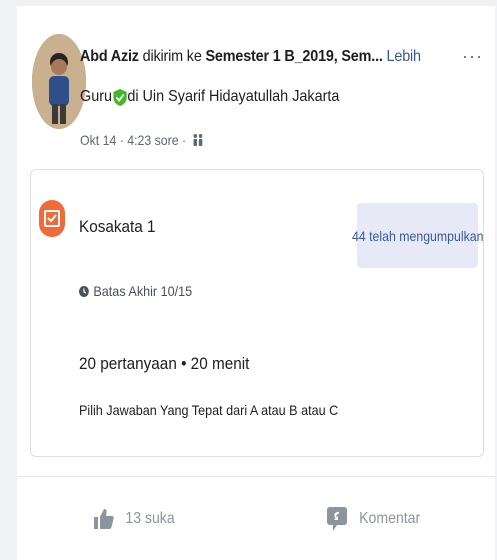 This screenshot has height=560, width=497. Describe the element at coordinates (472, 56) in the screenshot. I see `more-icon: ···` at that location.